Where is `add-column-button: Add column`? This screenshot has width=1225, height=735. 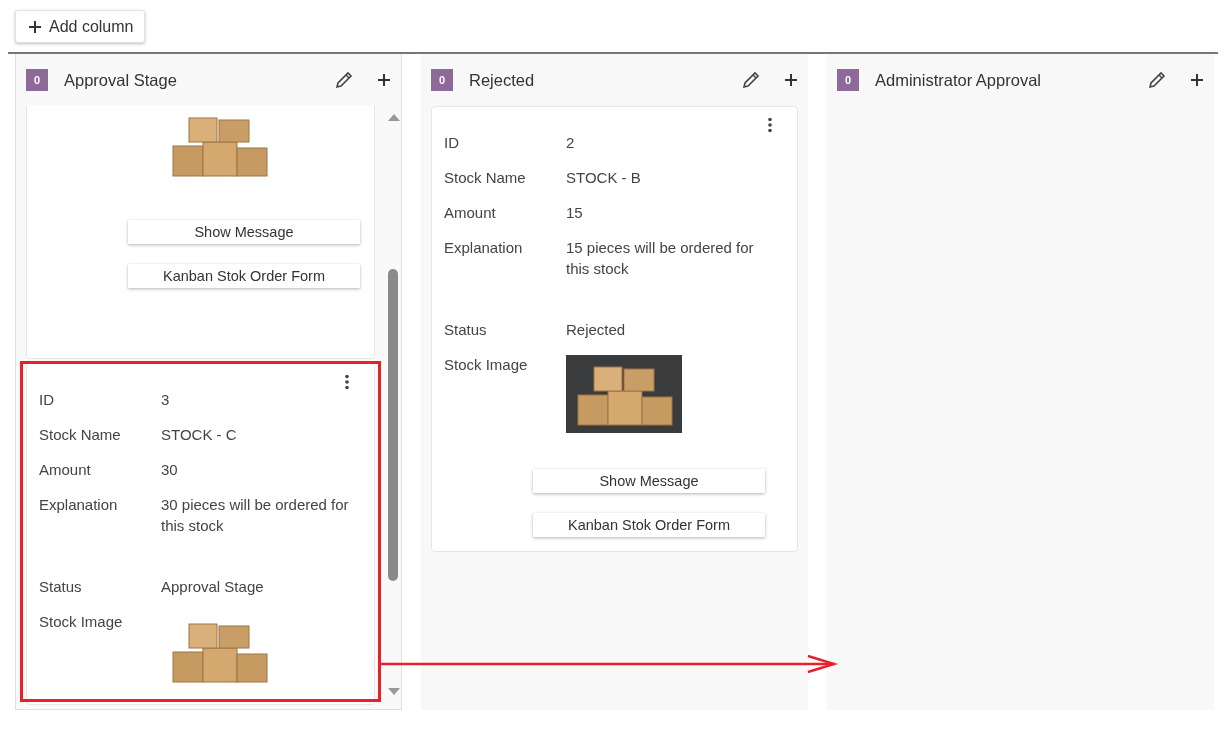 add-column-button: Add column is located at coordinates (80, 26).